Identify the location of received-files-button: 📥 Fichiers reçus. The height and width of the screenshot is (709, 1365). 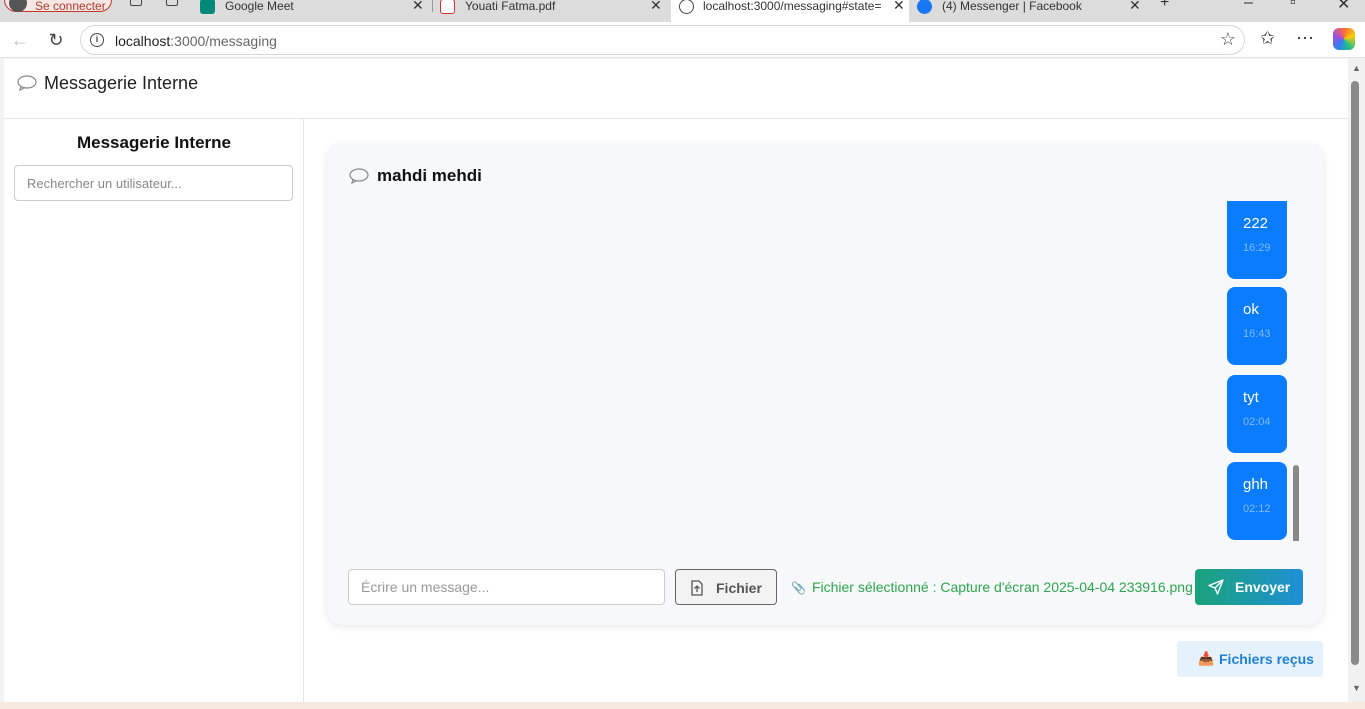
(1250, 659).